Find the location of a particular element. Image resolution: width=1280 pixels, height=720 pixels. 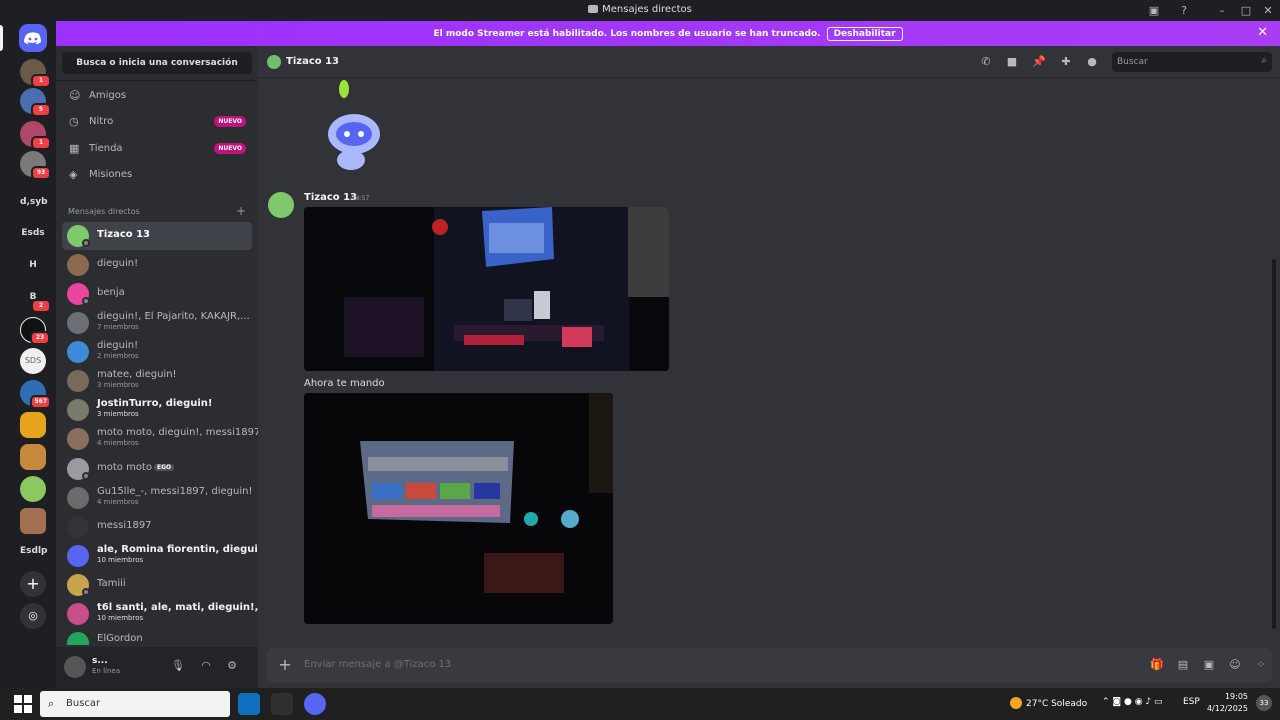

dm-item: moto moto EGO is located at coordinates (157, 469).